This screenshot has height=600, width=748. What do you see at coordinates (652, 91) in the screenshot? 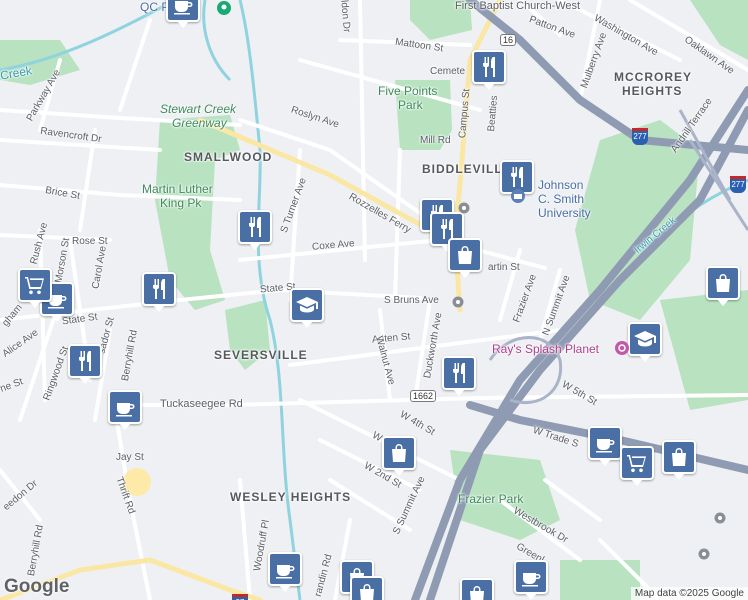
I see `neighborhood-heights: HEIGHTS` at bounding box center [652, 91].